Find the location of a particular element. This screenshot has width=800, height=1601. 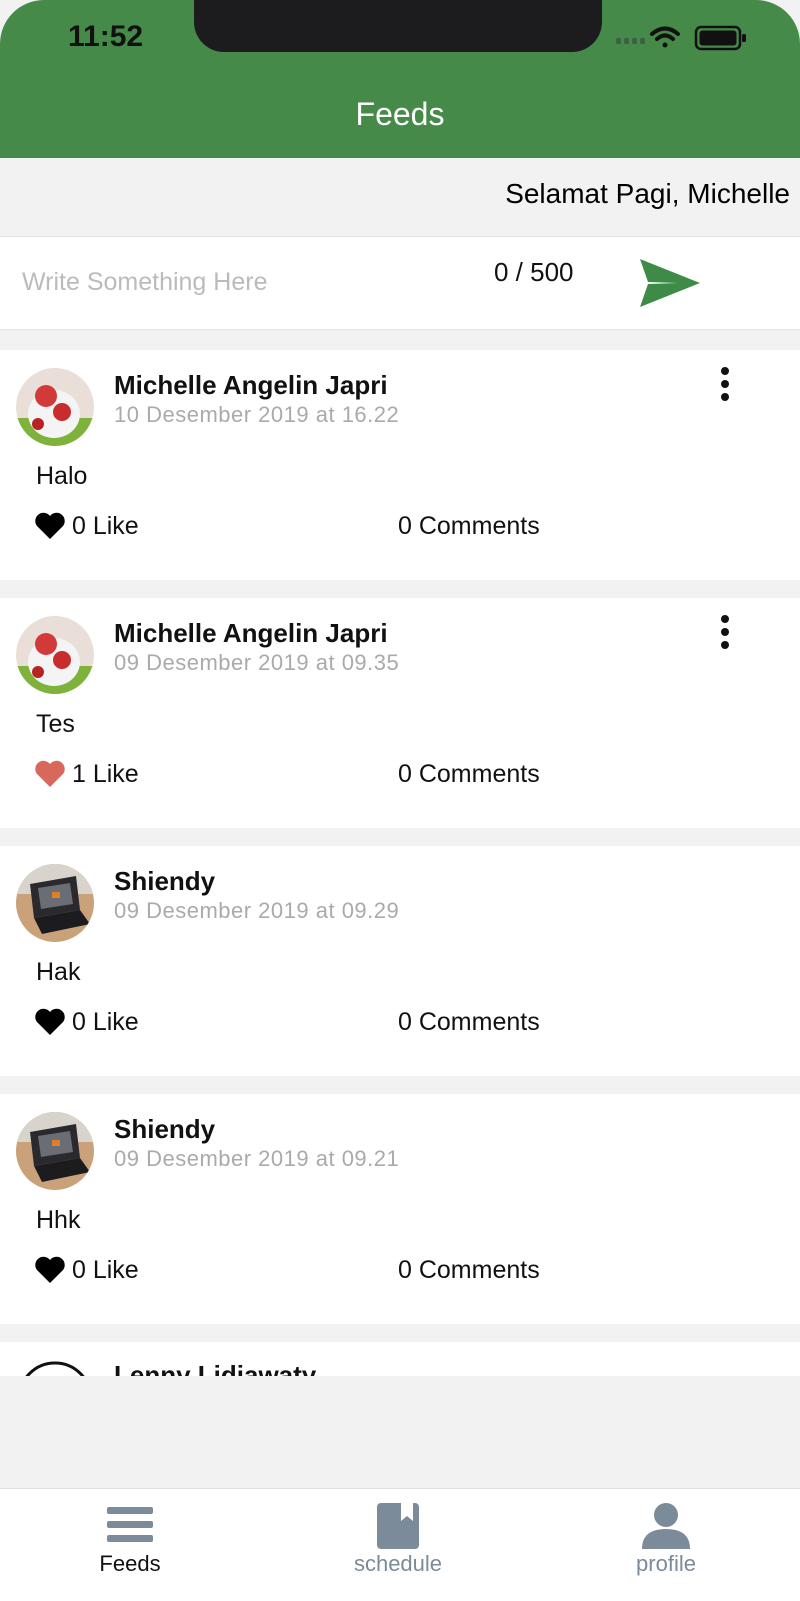

wifi-icon is located at coordinates (665, 37).